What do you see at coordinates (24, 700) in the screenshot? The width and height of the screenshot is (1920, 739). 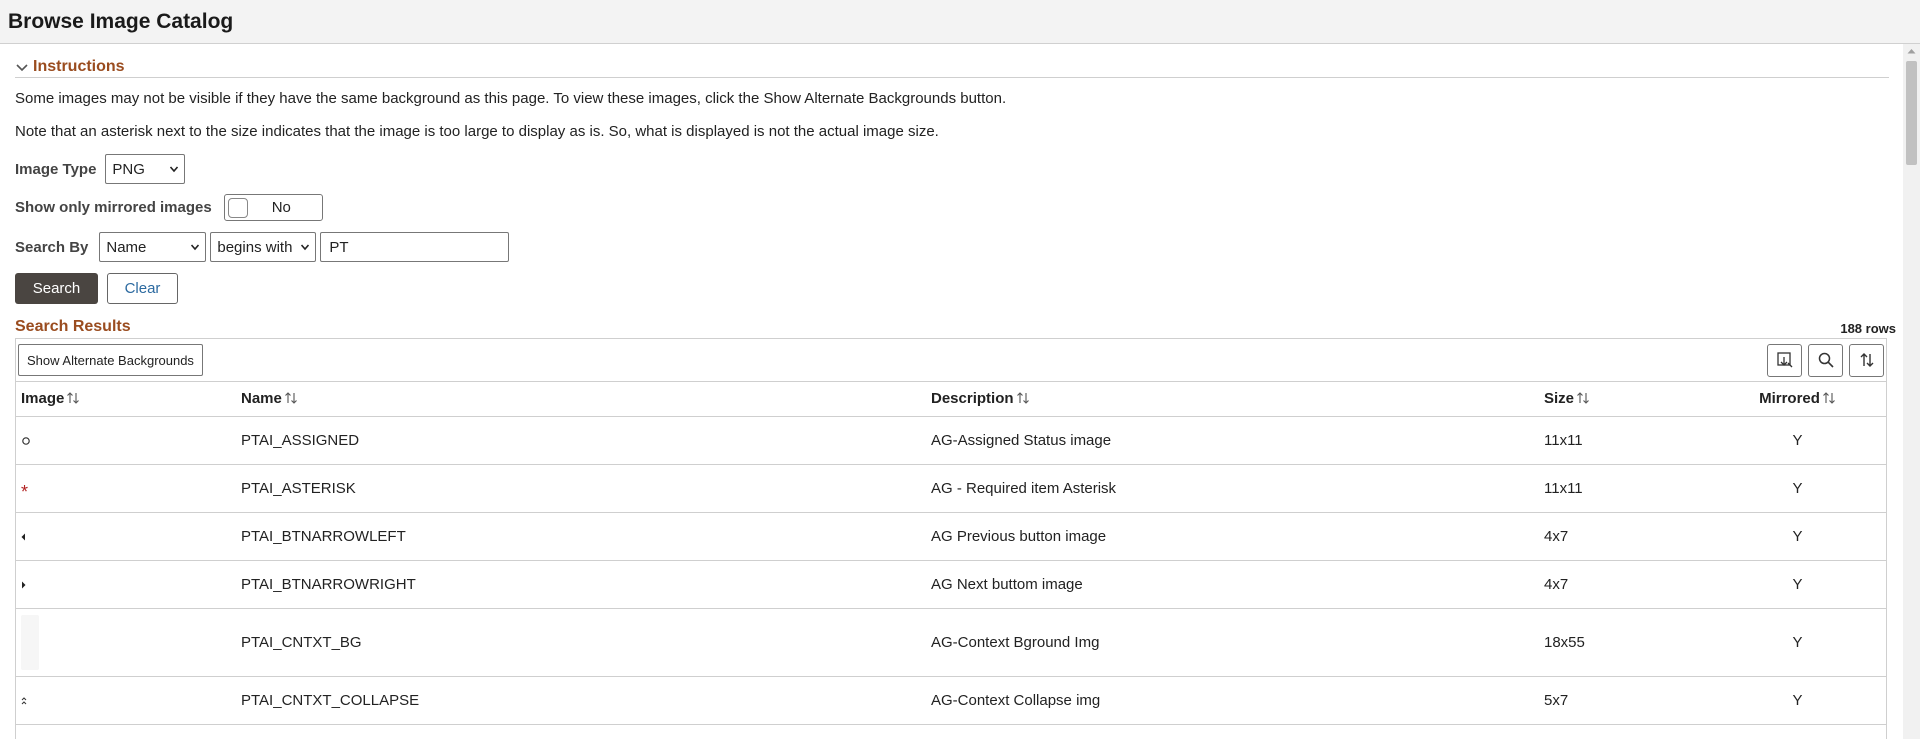 I see `collapse-icon` at bounding box center [24, 700].